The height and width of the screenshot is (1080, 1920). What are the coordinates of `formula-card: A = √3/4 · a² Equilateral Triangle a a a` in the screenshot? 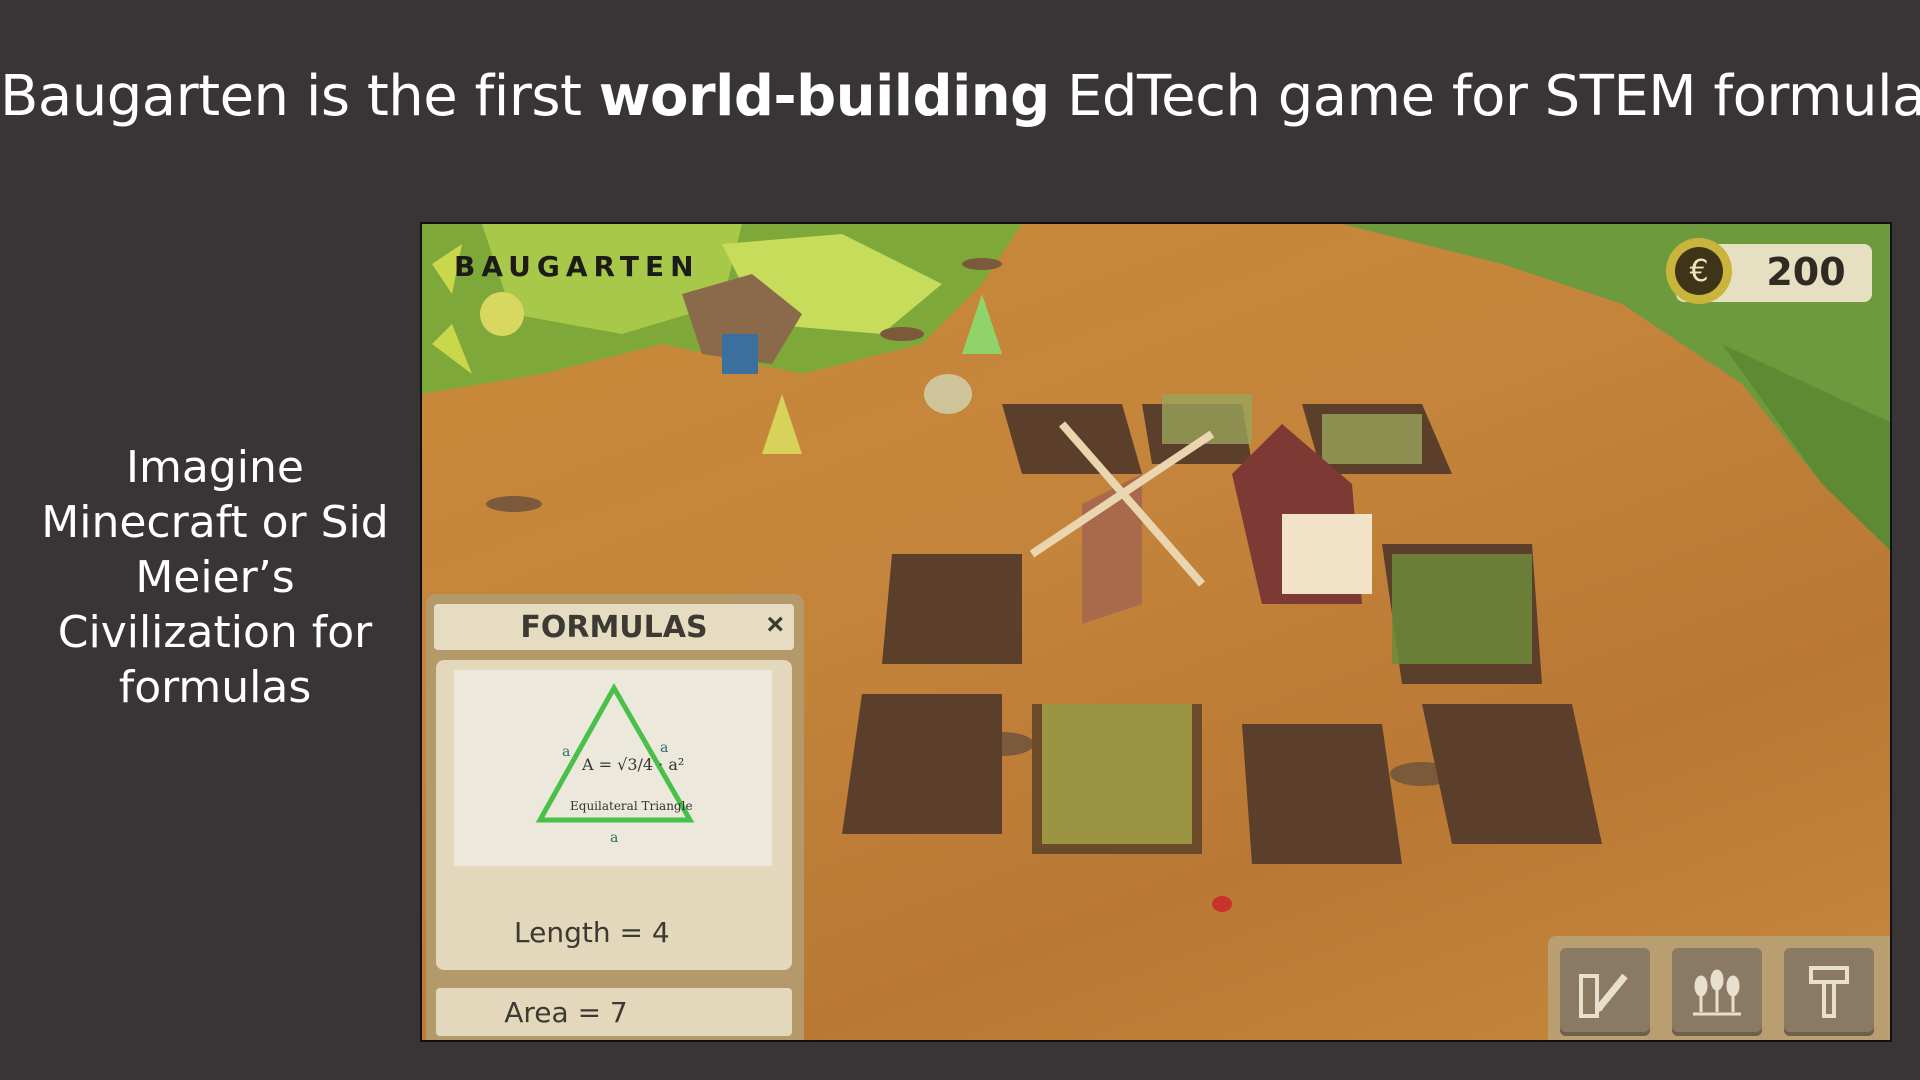 It's located at (613, 768).